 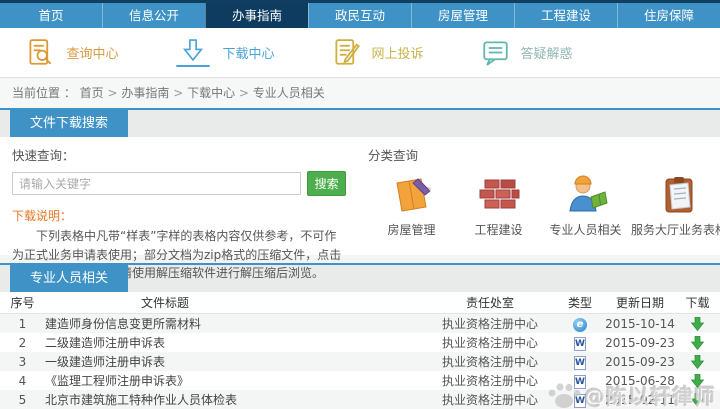 What do you see at coordinates (235, 323) in the screenshot?
I see `file-title-link: 建造师身份信息变更所需材料` at bounding box center [235, 323].